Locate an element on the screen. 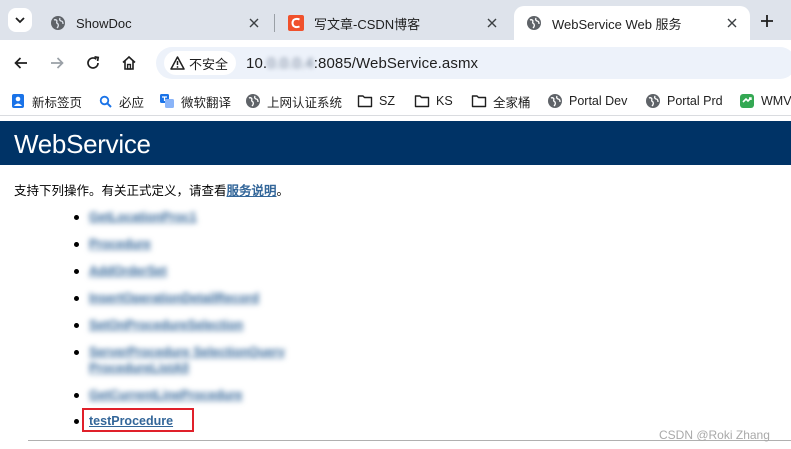  bookmark-translate: 微软翻译 is located at coordinates (195, 101).